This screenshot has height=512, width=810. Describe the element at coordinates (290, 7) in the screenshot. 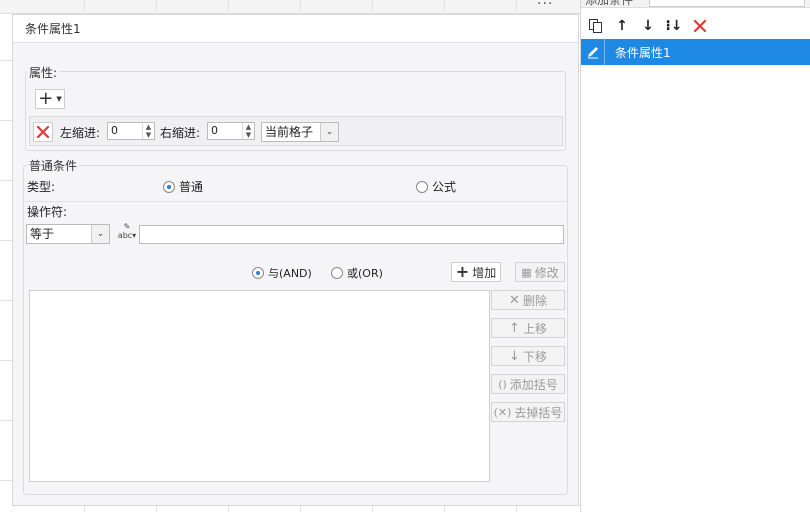

I see `spreadsheet-header-strip` at that location.